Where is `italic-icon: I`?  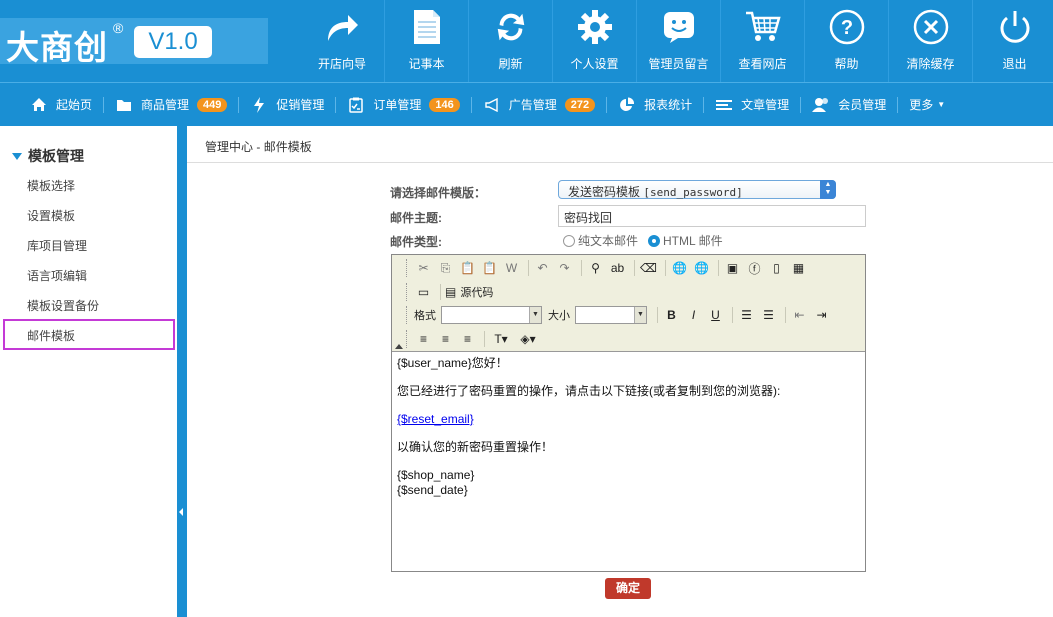 italic-icon: I is located at coordinates (693, 315).